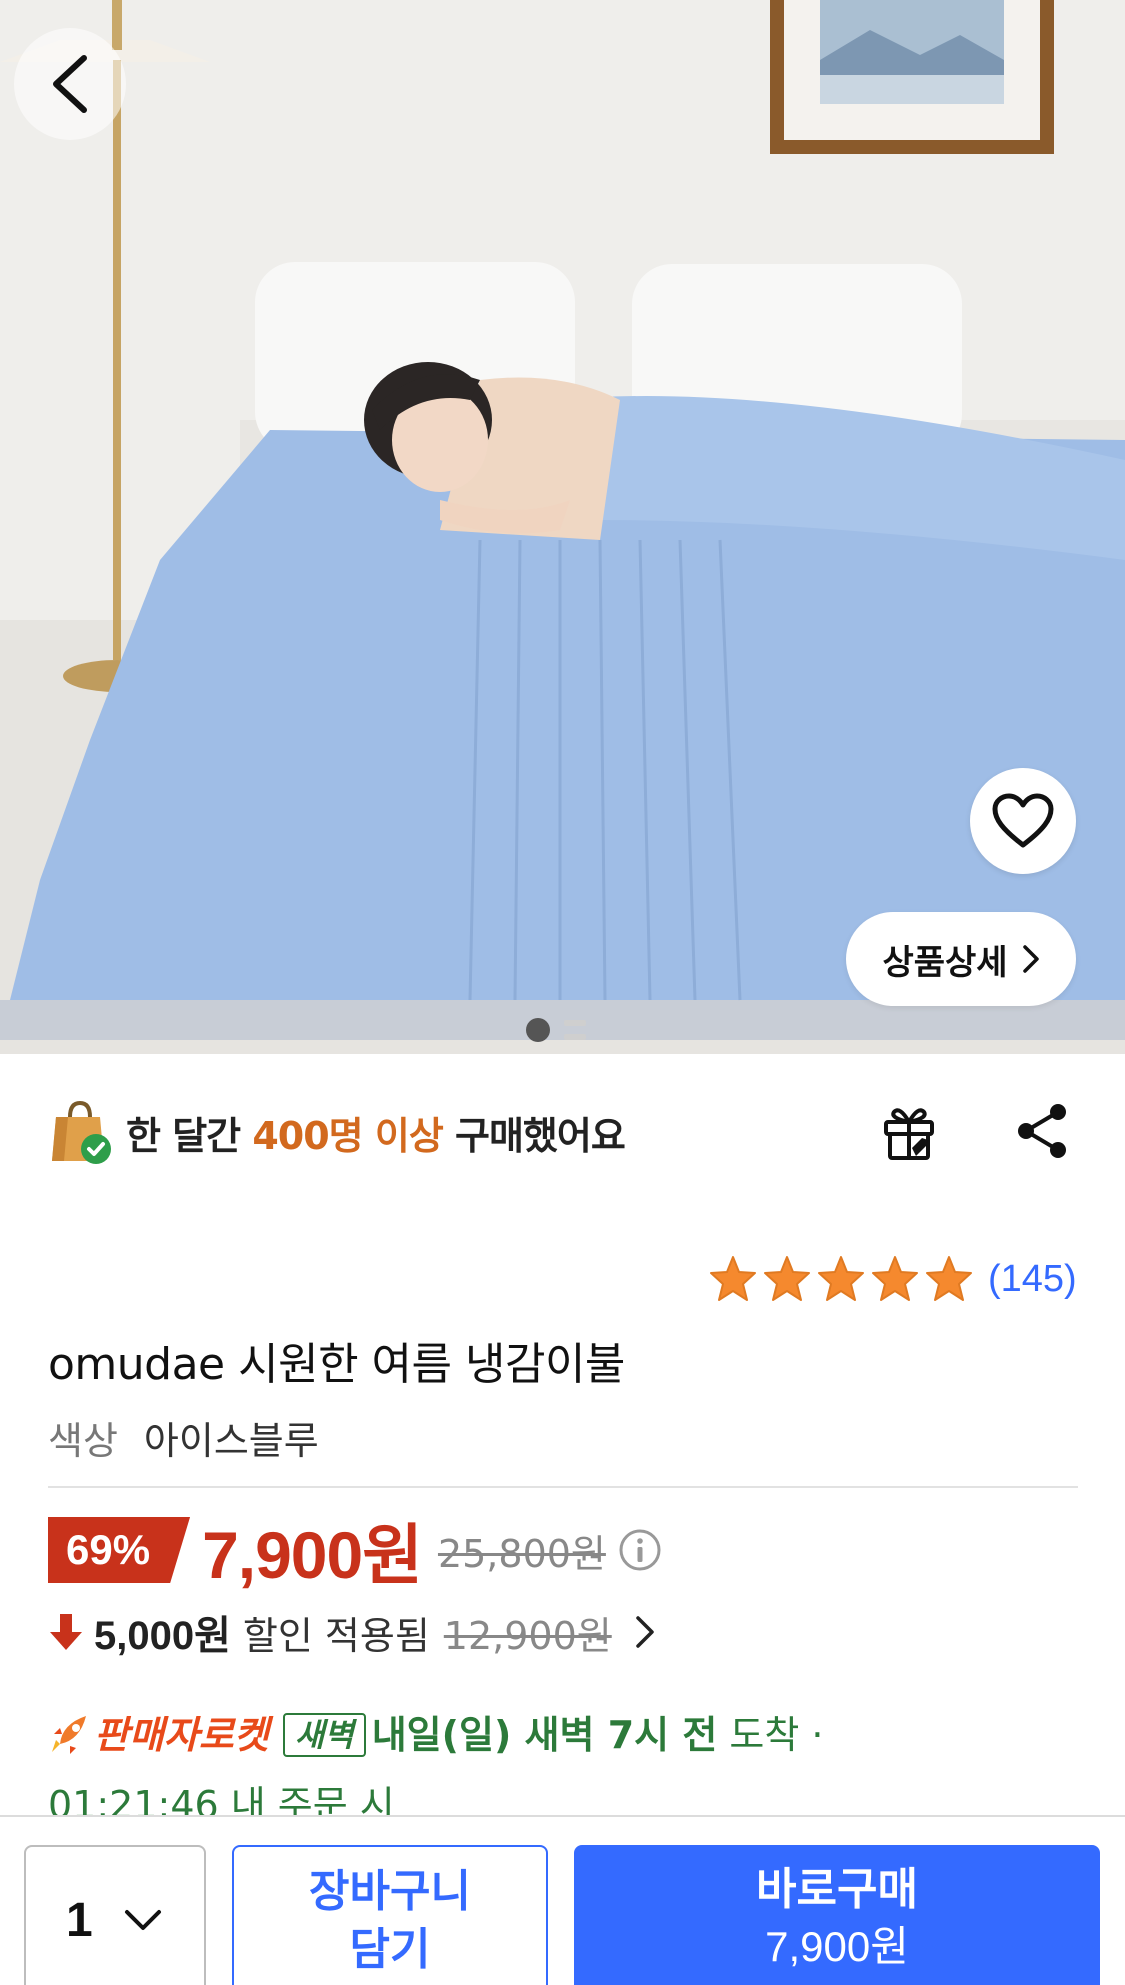  What do you see at coordinates (544, 1735) in the screenshot?
I see `arrival-time: 내일(일) 새벽 7시 전` at bounding box center [544, 1735].